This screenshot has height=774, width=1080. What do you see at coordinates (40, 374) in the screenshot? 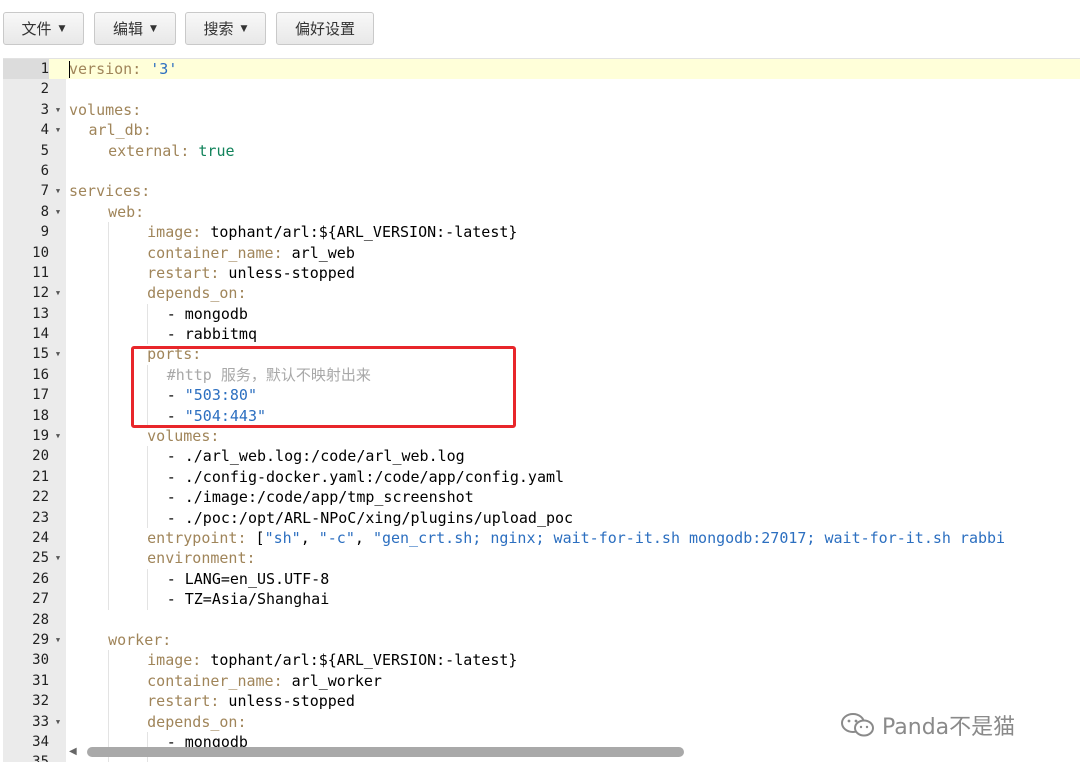
I see `line-number: 16` at bounding box center [40, 374].